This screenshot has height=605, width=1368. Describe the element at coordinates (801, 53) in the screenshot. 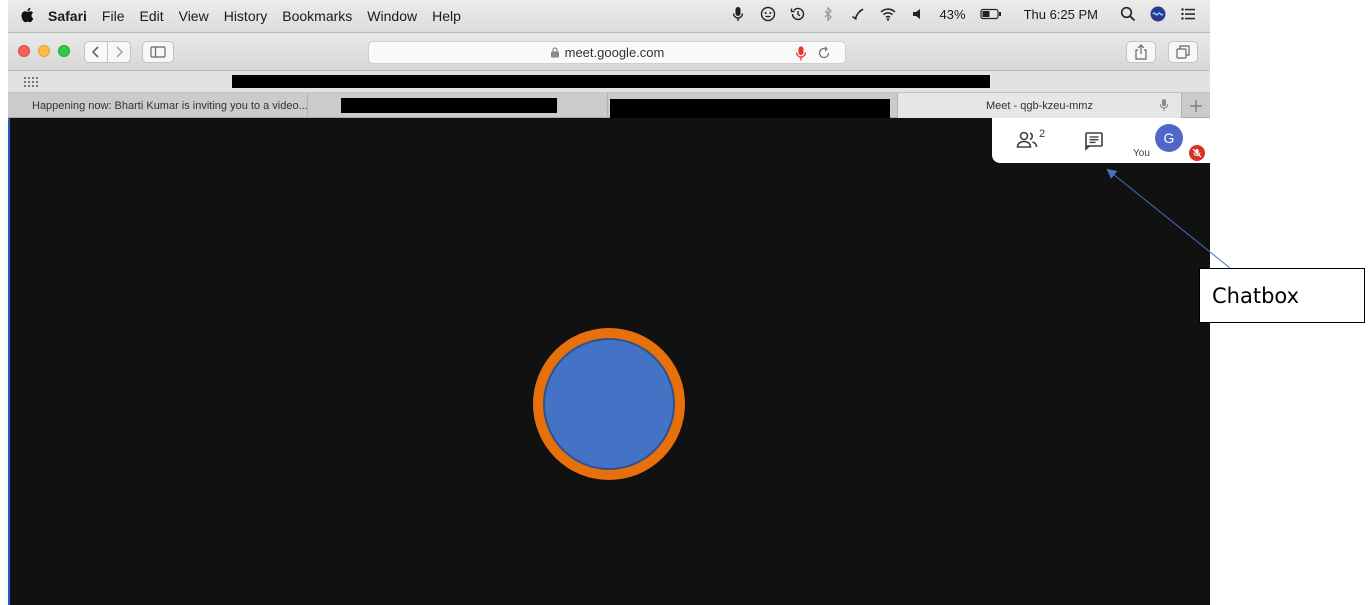

I see `microphone-active-icon` at that location.